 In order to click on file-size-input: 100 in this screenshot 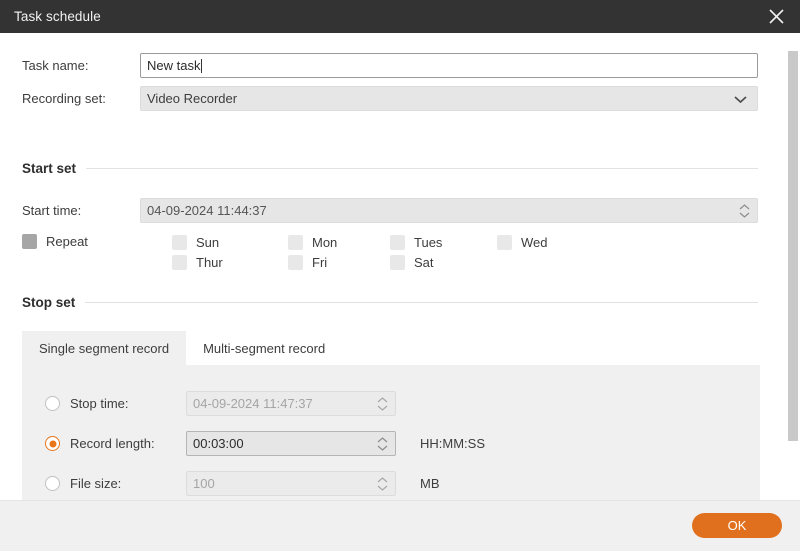, I will do `click(291, 483)`.